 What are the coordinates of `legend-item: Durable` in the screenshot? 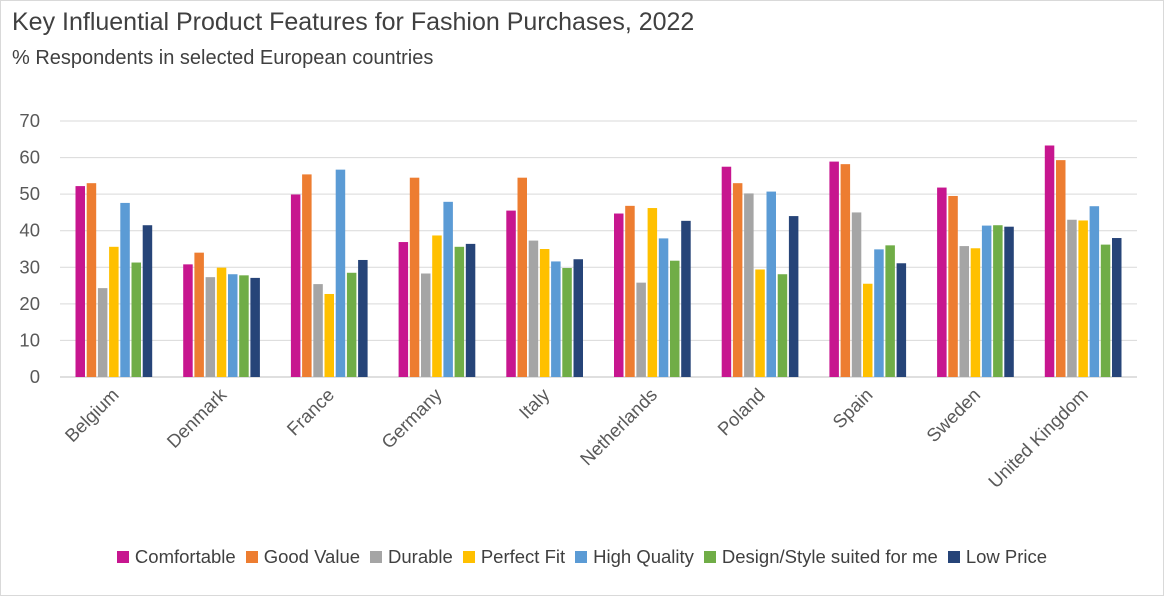 It's located at (411, 557).